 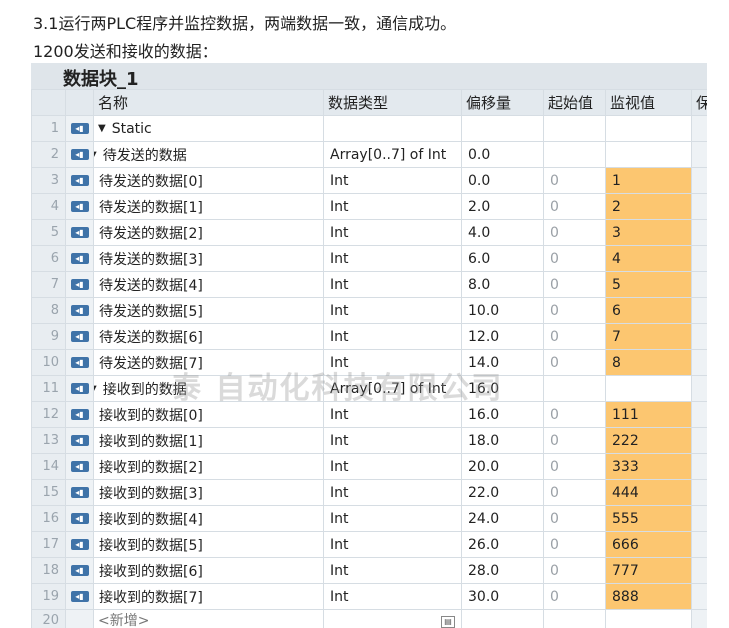 I want to click on table-row: 10 ◂▮ 待发送的数据[7] Int 14.0 0 8, so click(x=369, y=362).